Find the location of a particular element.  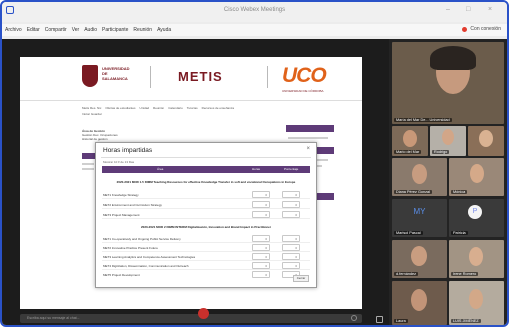

nav-item: Recursos de enseñanza is located at coordinates (218, 108).